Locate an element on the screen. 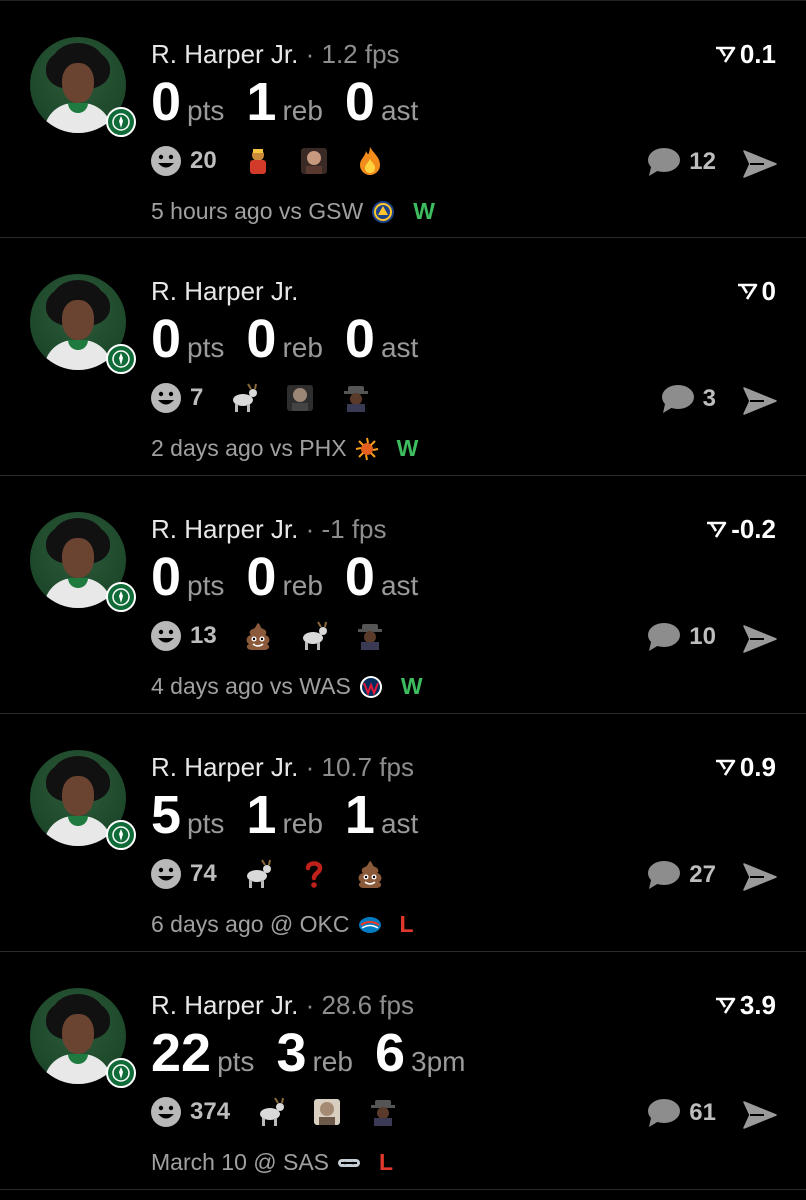 Image resolution: width=806 pixels, height=1200 pixels. player-name-line: R. Harper Jr. · 28.6 fps is located at coordinates (282, 1005).